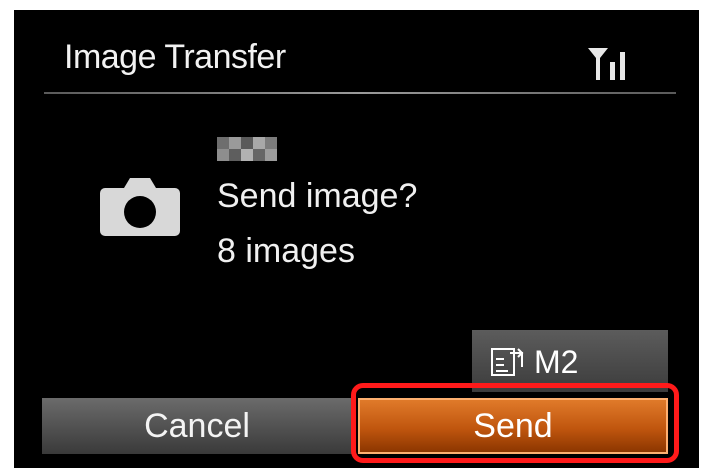 Image resolution: width=701 pixels, height=469 pixels. What do you see at coordinates (360, 93) in the screenshot?
I see `header-divider` at bounding box center [360, 93].